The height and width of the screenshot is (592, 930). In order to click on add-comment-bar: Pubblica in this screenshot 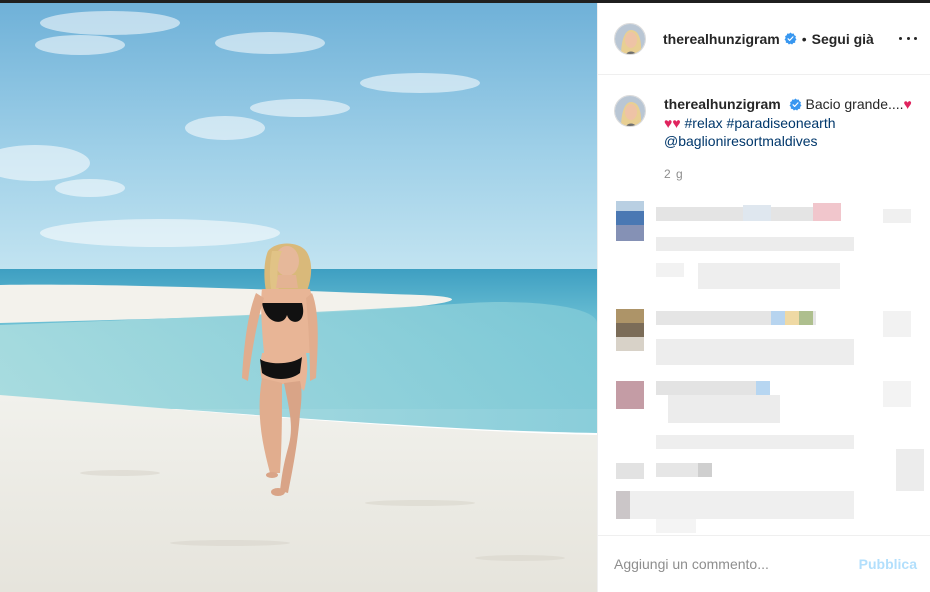, I will do `click(764, 563)`.